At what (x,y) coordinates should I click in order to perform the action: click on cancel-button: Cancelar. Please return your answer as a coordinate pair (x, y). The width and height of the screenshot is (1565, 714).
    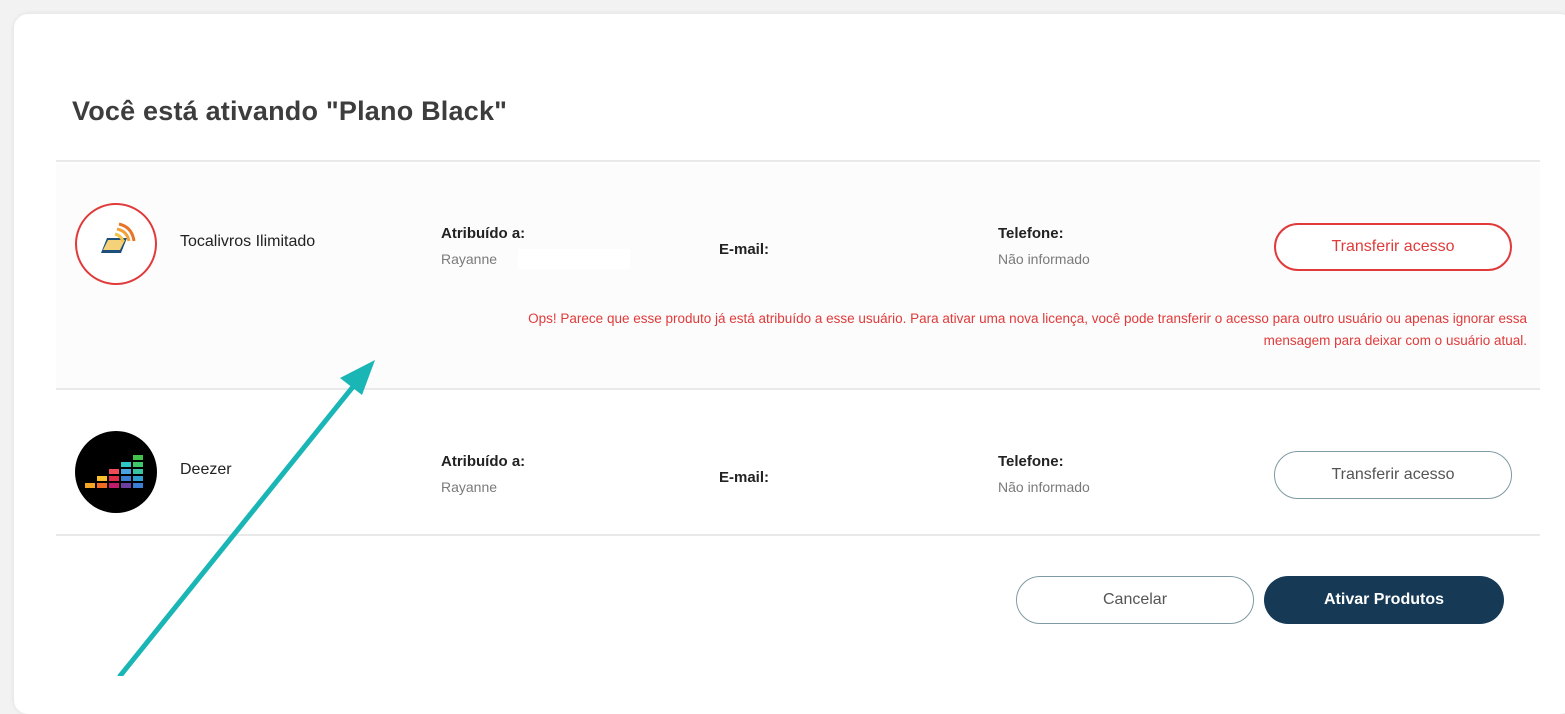
    Looking at the image, I should click on (1135, 600).